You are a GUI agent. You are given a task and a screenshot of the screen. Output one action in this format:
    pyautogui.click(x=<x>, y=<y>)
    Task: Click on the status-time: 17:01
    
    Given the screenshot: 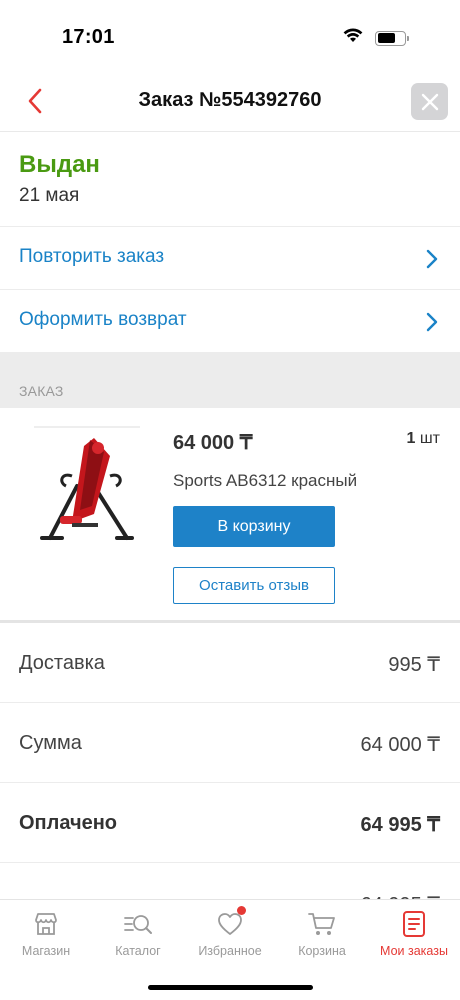 What is the action you would take?
    pyautogui.click(x=88, y=37)
    